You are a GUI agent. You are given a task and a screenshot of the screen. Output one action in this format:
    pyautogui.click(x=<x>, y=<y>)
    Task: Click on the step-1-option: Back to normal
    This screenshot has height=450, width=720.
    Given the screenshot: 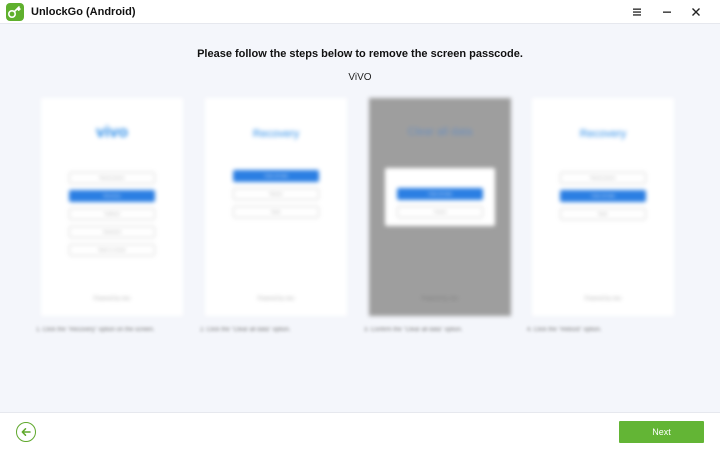 What is the action you would take?
    pyautogui.click(x=112, y=250)
    